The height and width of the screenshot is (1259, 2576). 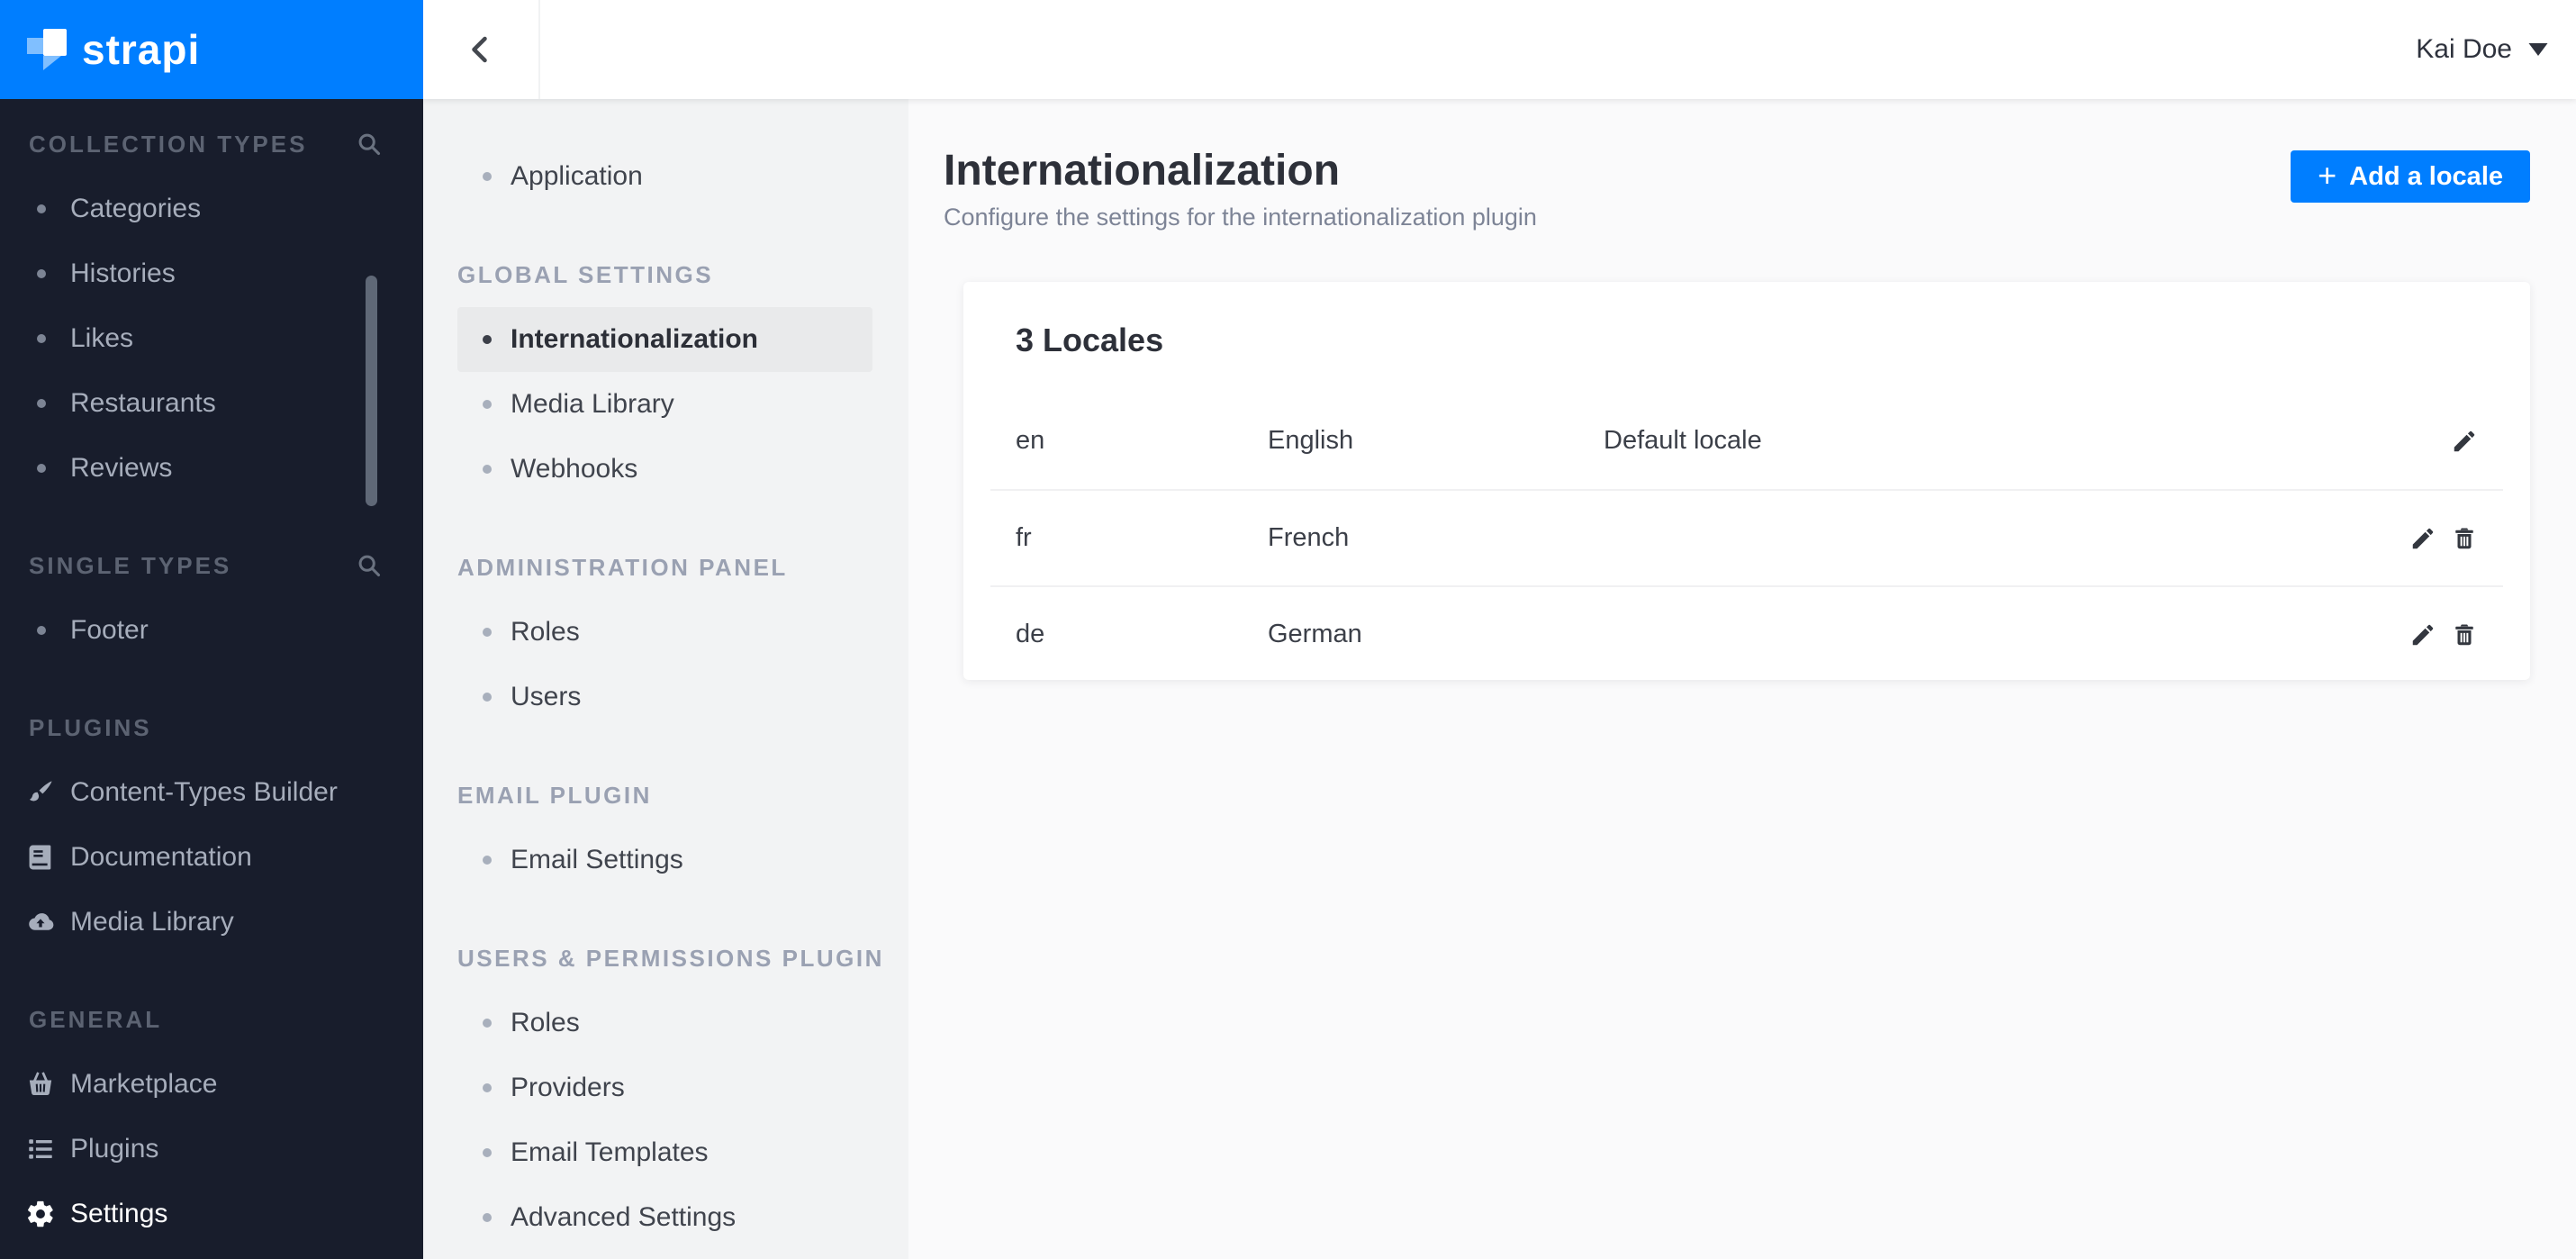 I want to click on settings-item-label: Providers, so click(x=568, y=1087).